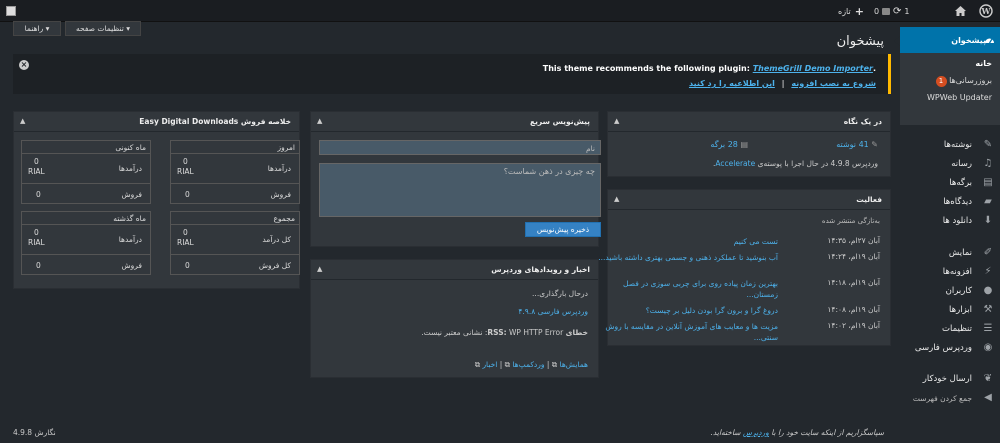  What do you see at coordinates (540, 269) in the screenshot?
I see `widget-title: اخبار و رویدادهای وردپرس` at bounding box center [540, 269].